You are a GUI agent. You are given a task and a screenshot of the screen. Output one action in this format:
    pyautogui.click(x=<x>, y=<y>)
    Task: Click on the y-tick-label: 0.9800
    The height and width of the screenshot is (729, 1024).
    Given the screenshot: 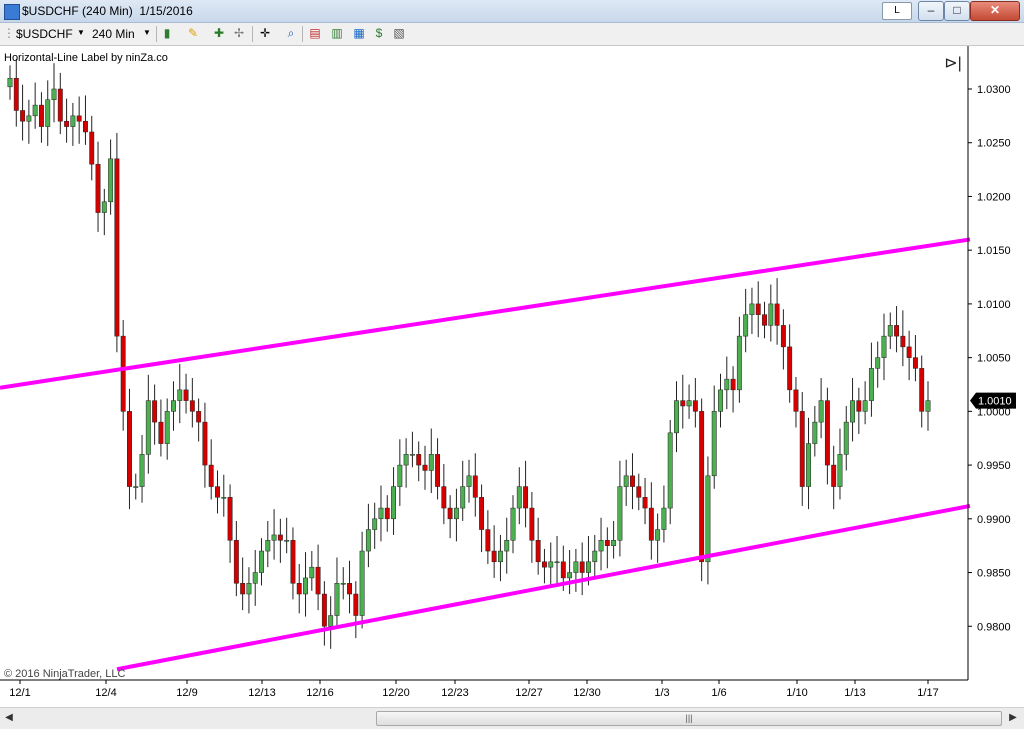 What is the action you would take?
    pyautogui.click(x=994, y=627)
    